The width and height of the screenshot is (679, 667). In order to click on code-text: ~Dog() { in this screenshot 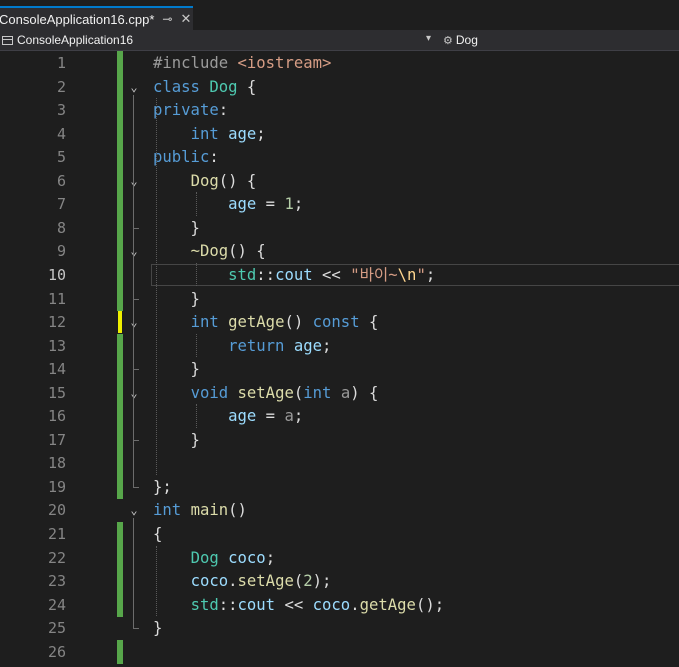, I will do `click(209, 251)`.